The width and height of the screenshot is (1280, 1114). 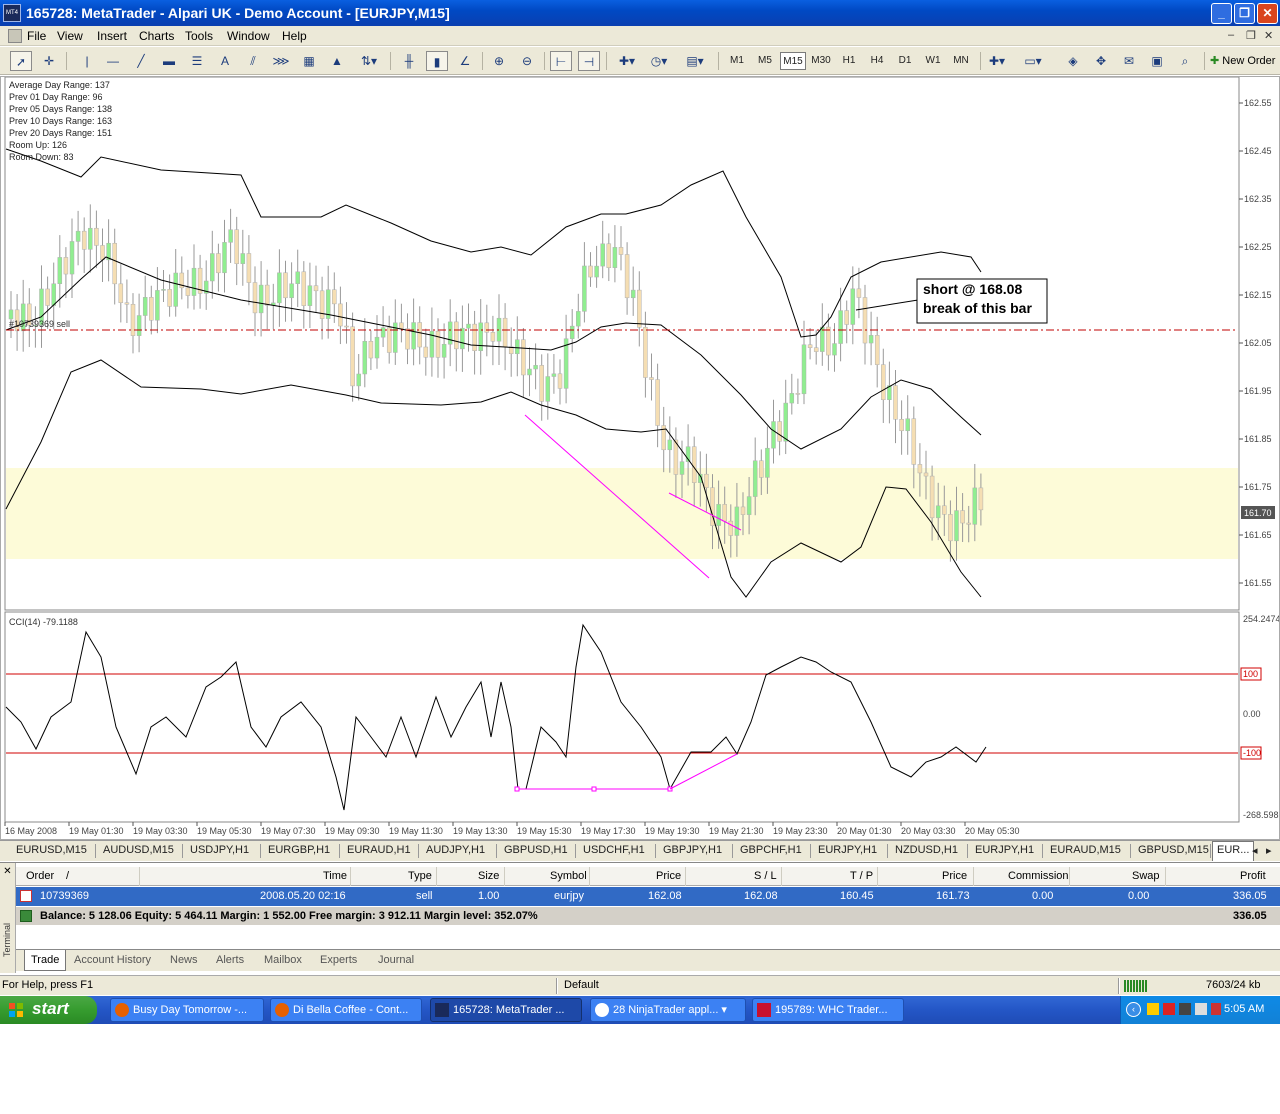 What do you see at coordinates (36, 36) in the screenshot?
I see `menu-file: File` at bounding box center [36, 36].